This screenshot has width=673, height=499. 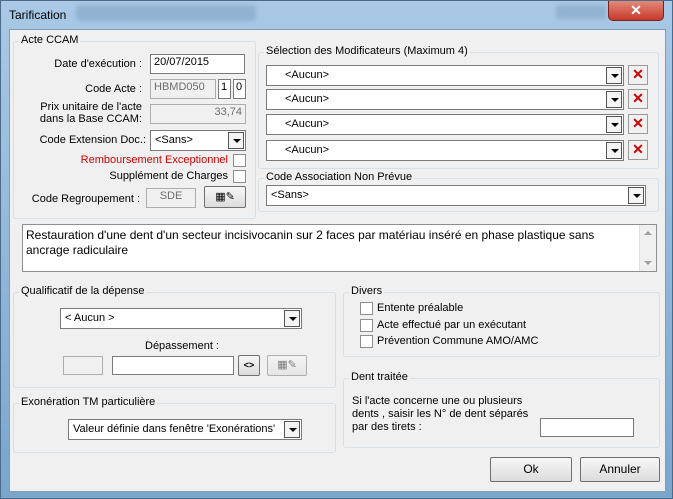 I want to click on regroupement-label: Code Regroupement :, so click(x=85, y=199).